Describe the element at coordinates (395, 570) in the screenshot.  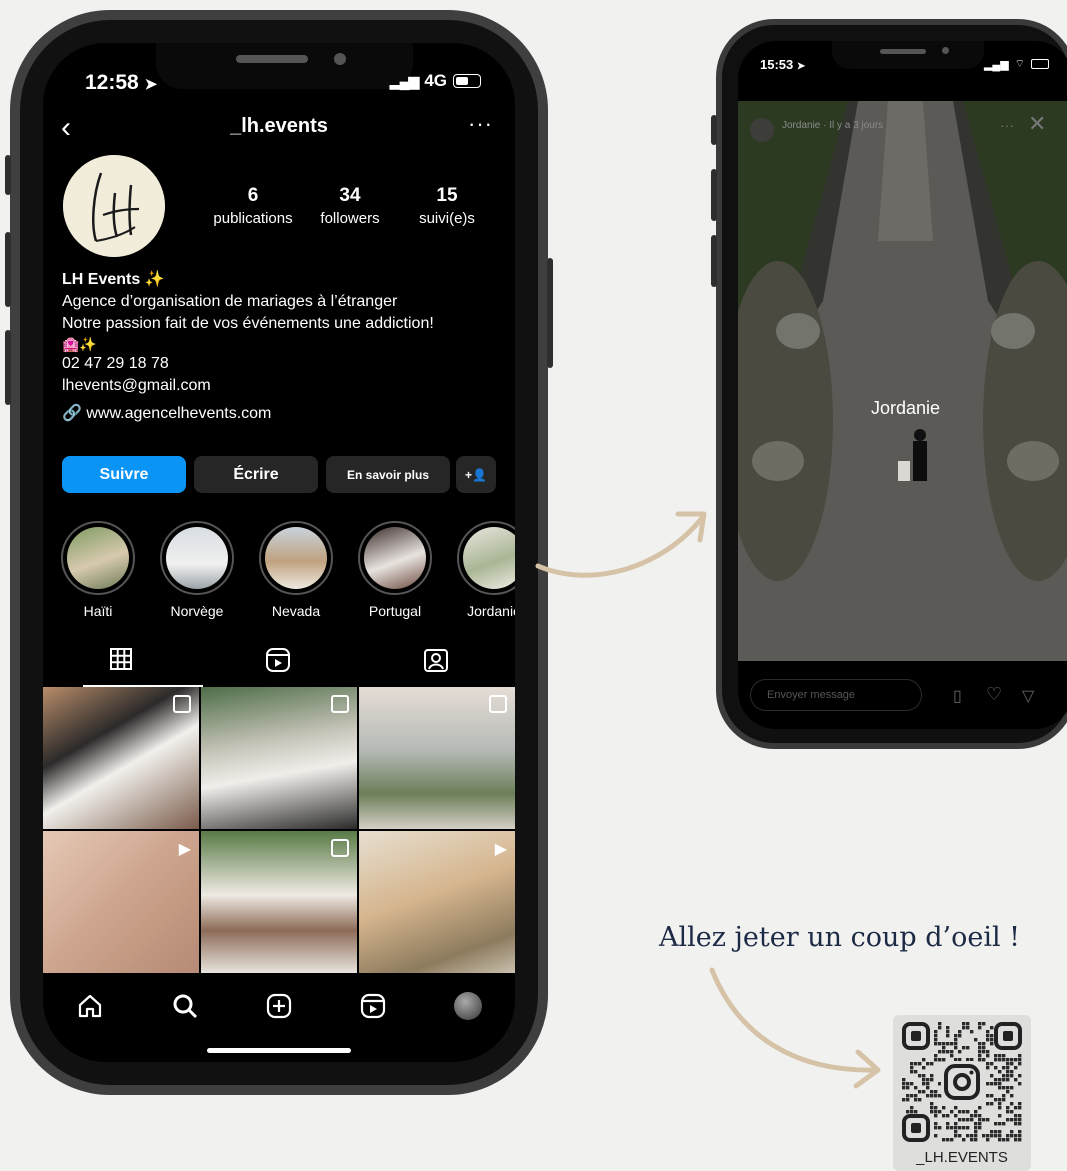
I see `highlight-portugal: Portugal` at that location.